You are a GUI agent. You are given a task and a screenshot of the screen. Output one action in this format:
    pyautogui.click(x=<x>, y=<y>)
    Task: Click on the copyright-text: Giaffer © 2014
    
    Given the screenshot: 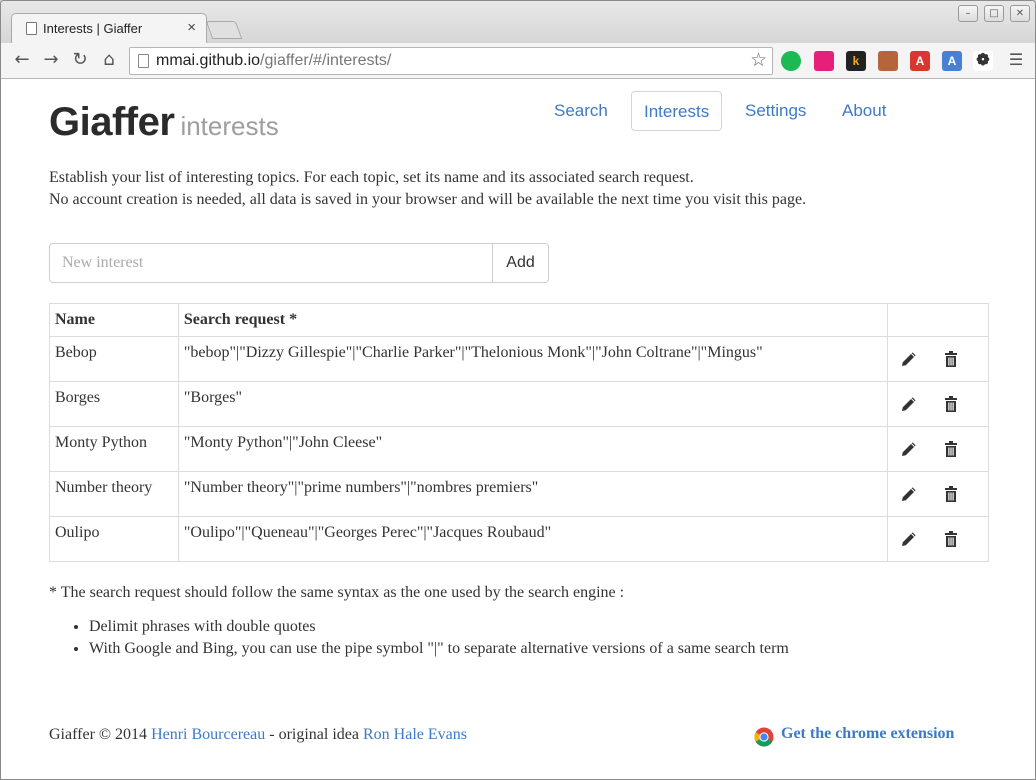 What is the action you would take?
    pyautogui.click(x=100, y=734)
    